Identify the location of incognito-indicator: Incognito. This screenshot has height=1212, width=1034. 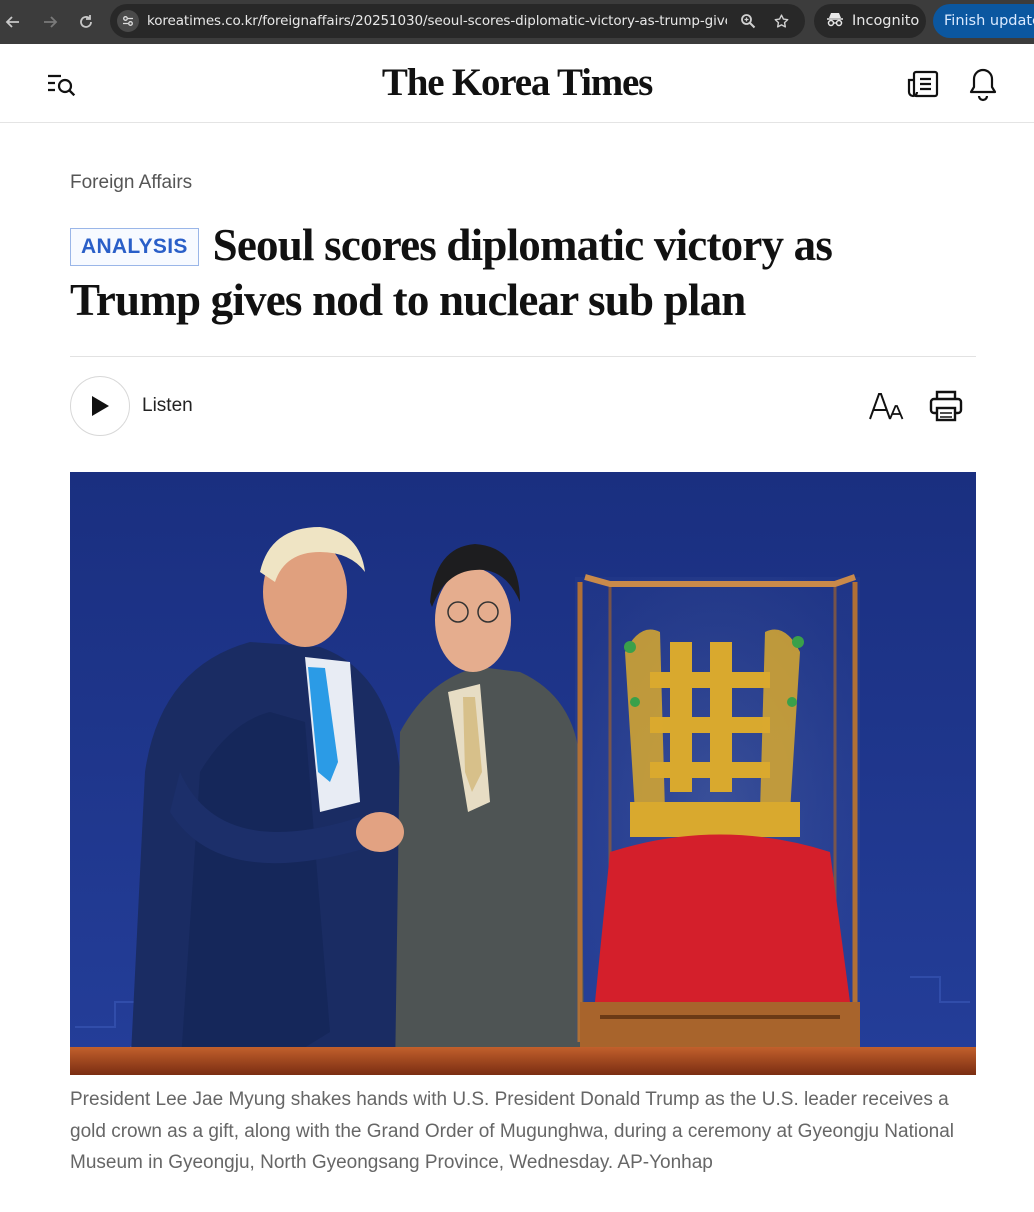
(870, 21).